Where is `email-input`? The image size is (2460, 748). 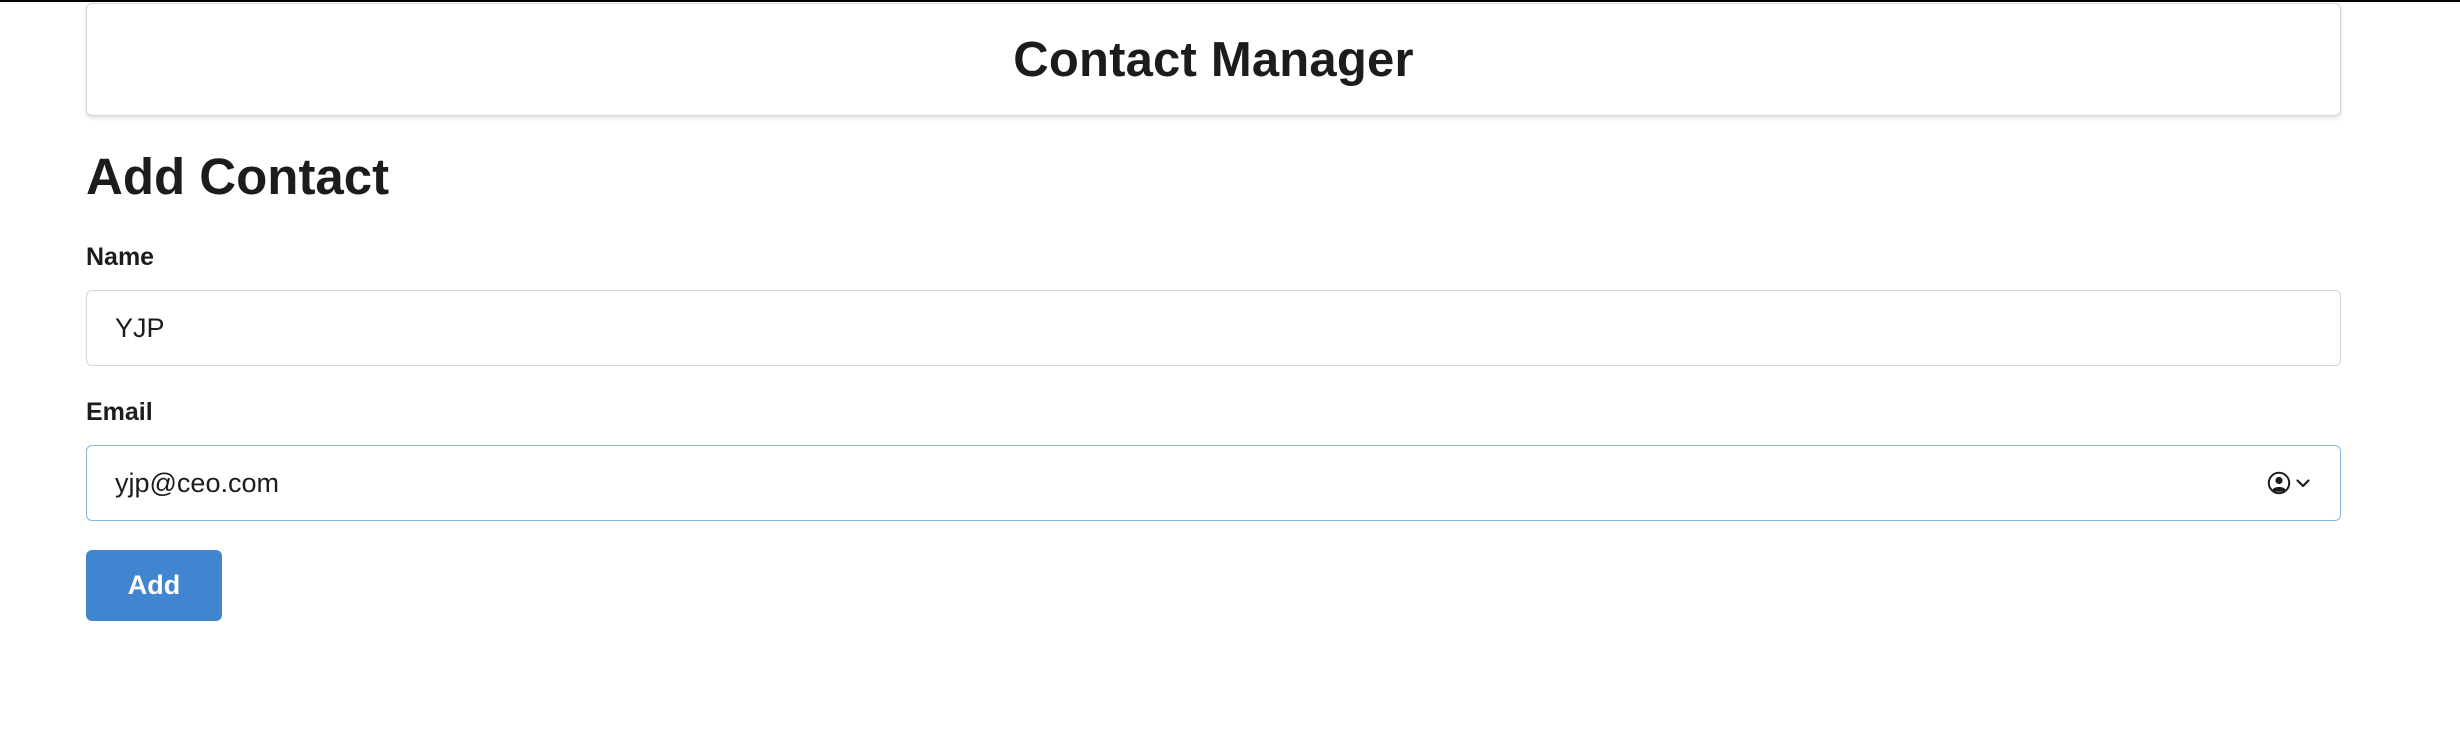
email-input is located at coordinates (1213, 483).